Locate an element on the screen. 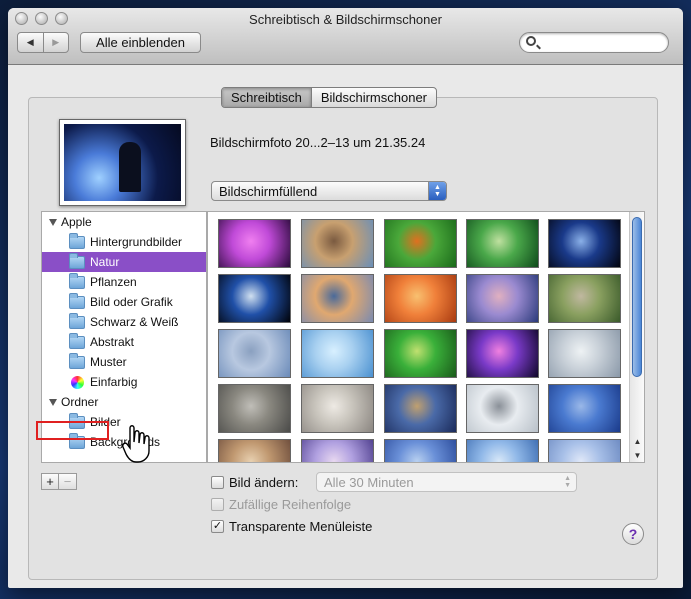 This screenshot has width=691, height=599. change-picture-checkbox is located at coordinates (217, 482).